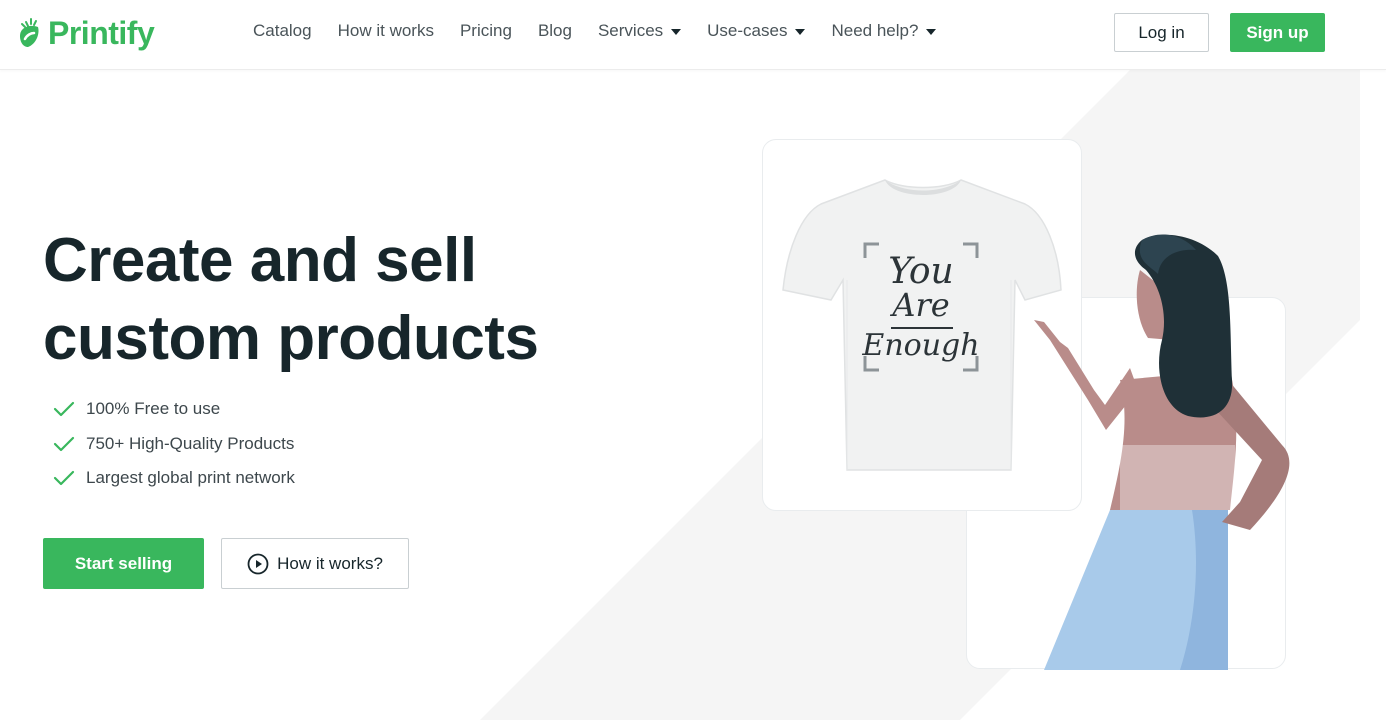 The height and width of the screenshot is (720, 1386). I want to click on nav-item-label: How it works, so click(385, 30).